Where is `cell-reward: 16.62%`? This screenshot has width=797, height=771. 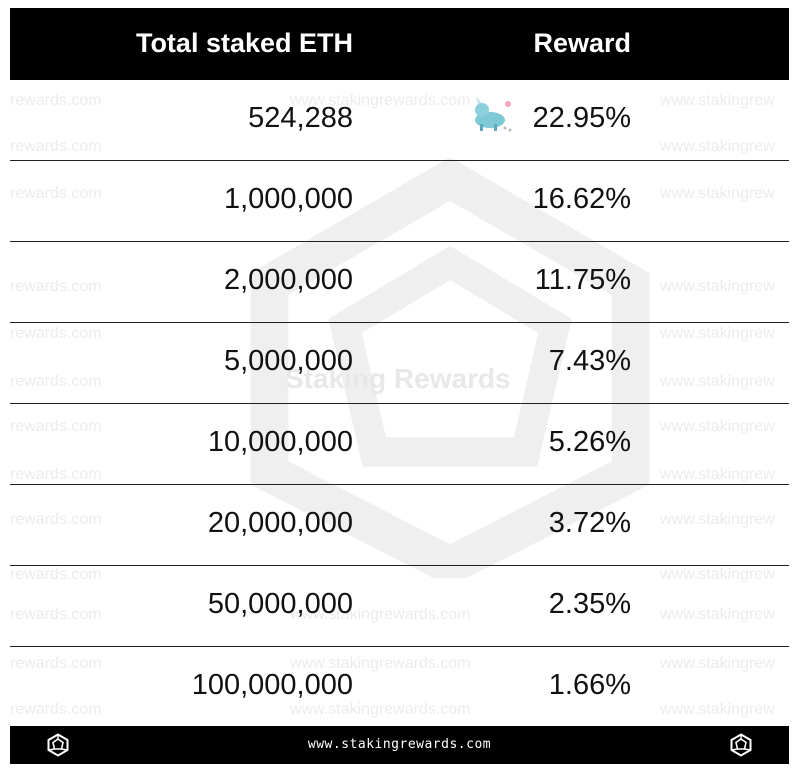 cell-reward: 16.62% is located at coordinates (581, 199).